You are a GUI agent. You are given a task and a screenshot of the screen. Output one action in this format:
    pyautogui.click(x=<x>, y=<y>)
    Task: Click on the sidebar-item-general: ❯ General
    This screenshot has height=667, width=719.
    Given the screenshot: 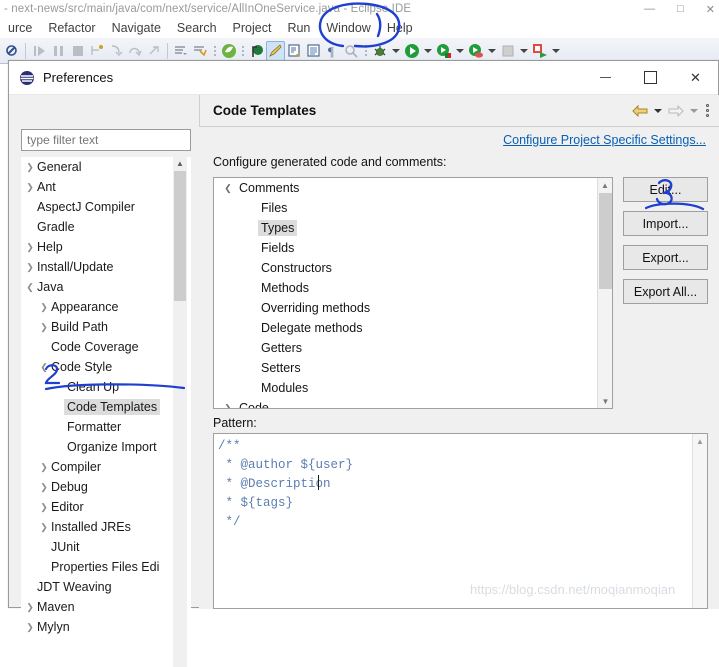 What is the action you would take?
    pyautogui.click(x=106, y=167)
    